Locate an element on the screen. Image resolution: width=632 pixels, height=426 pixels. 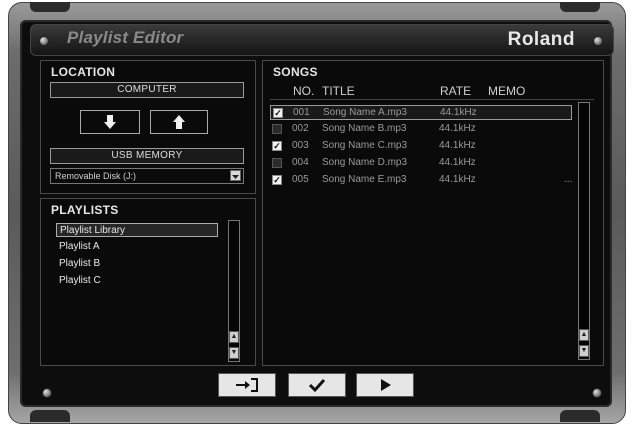
column-header-no: NO. is located at coordinates (304, 91).